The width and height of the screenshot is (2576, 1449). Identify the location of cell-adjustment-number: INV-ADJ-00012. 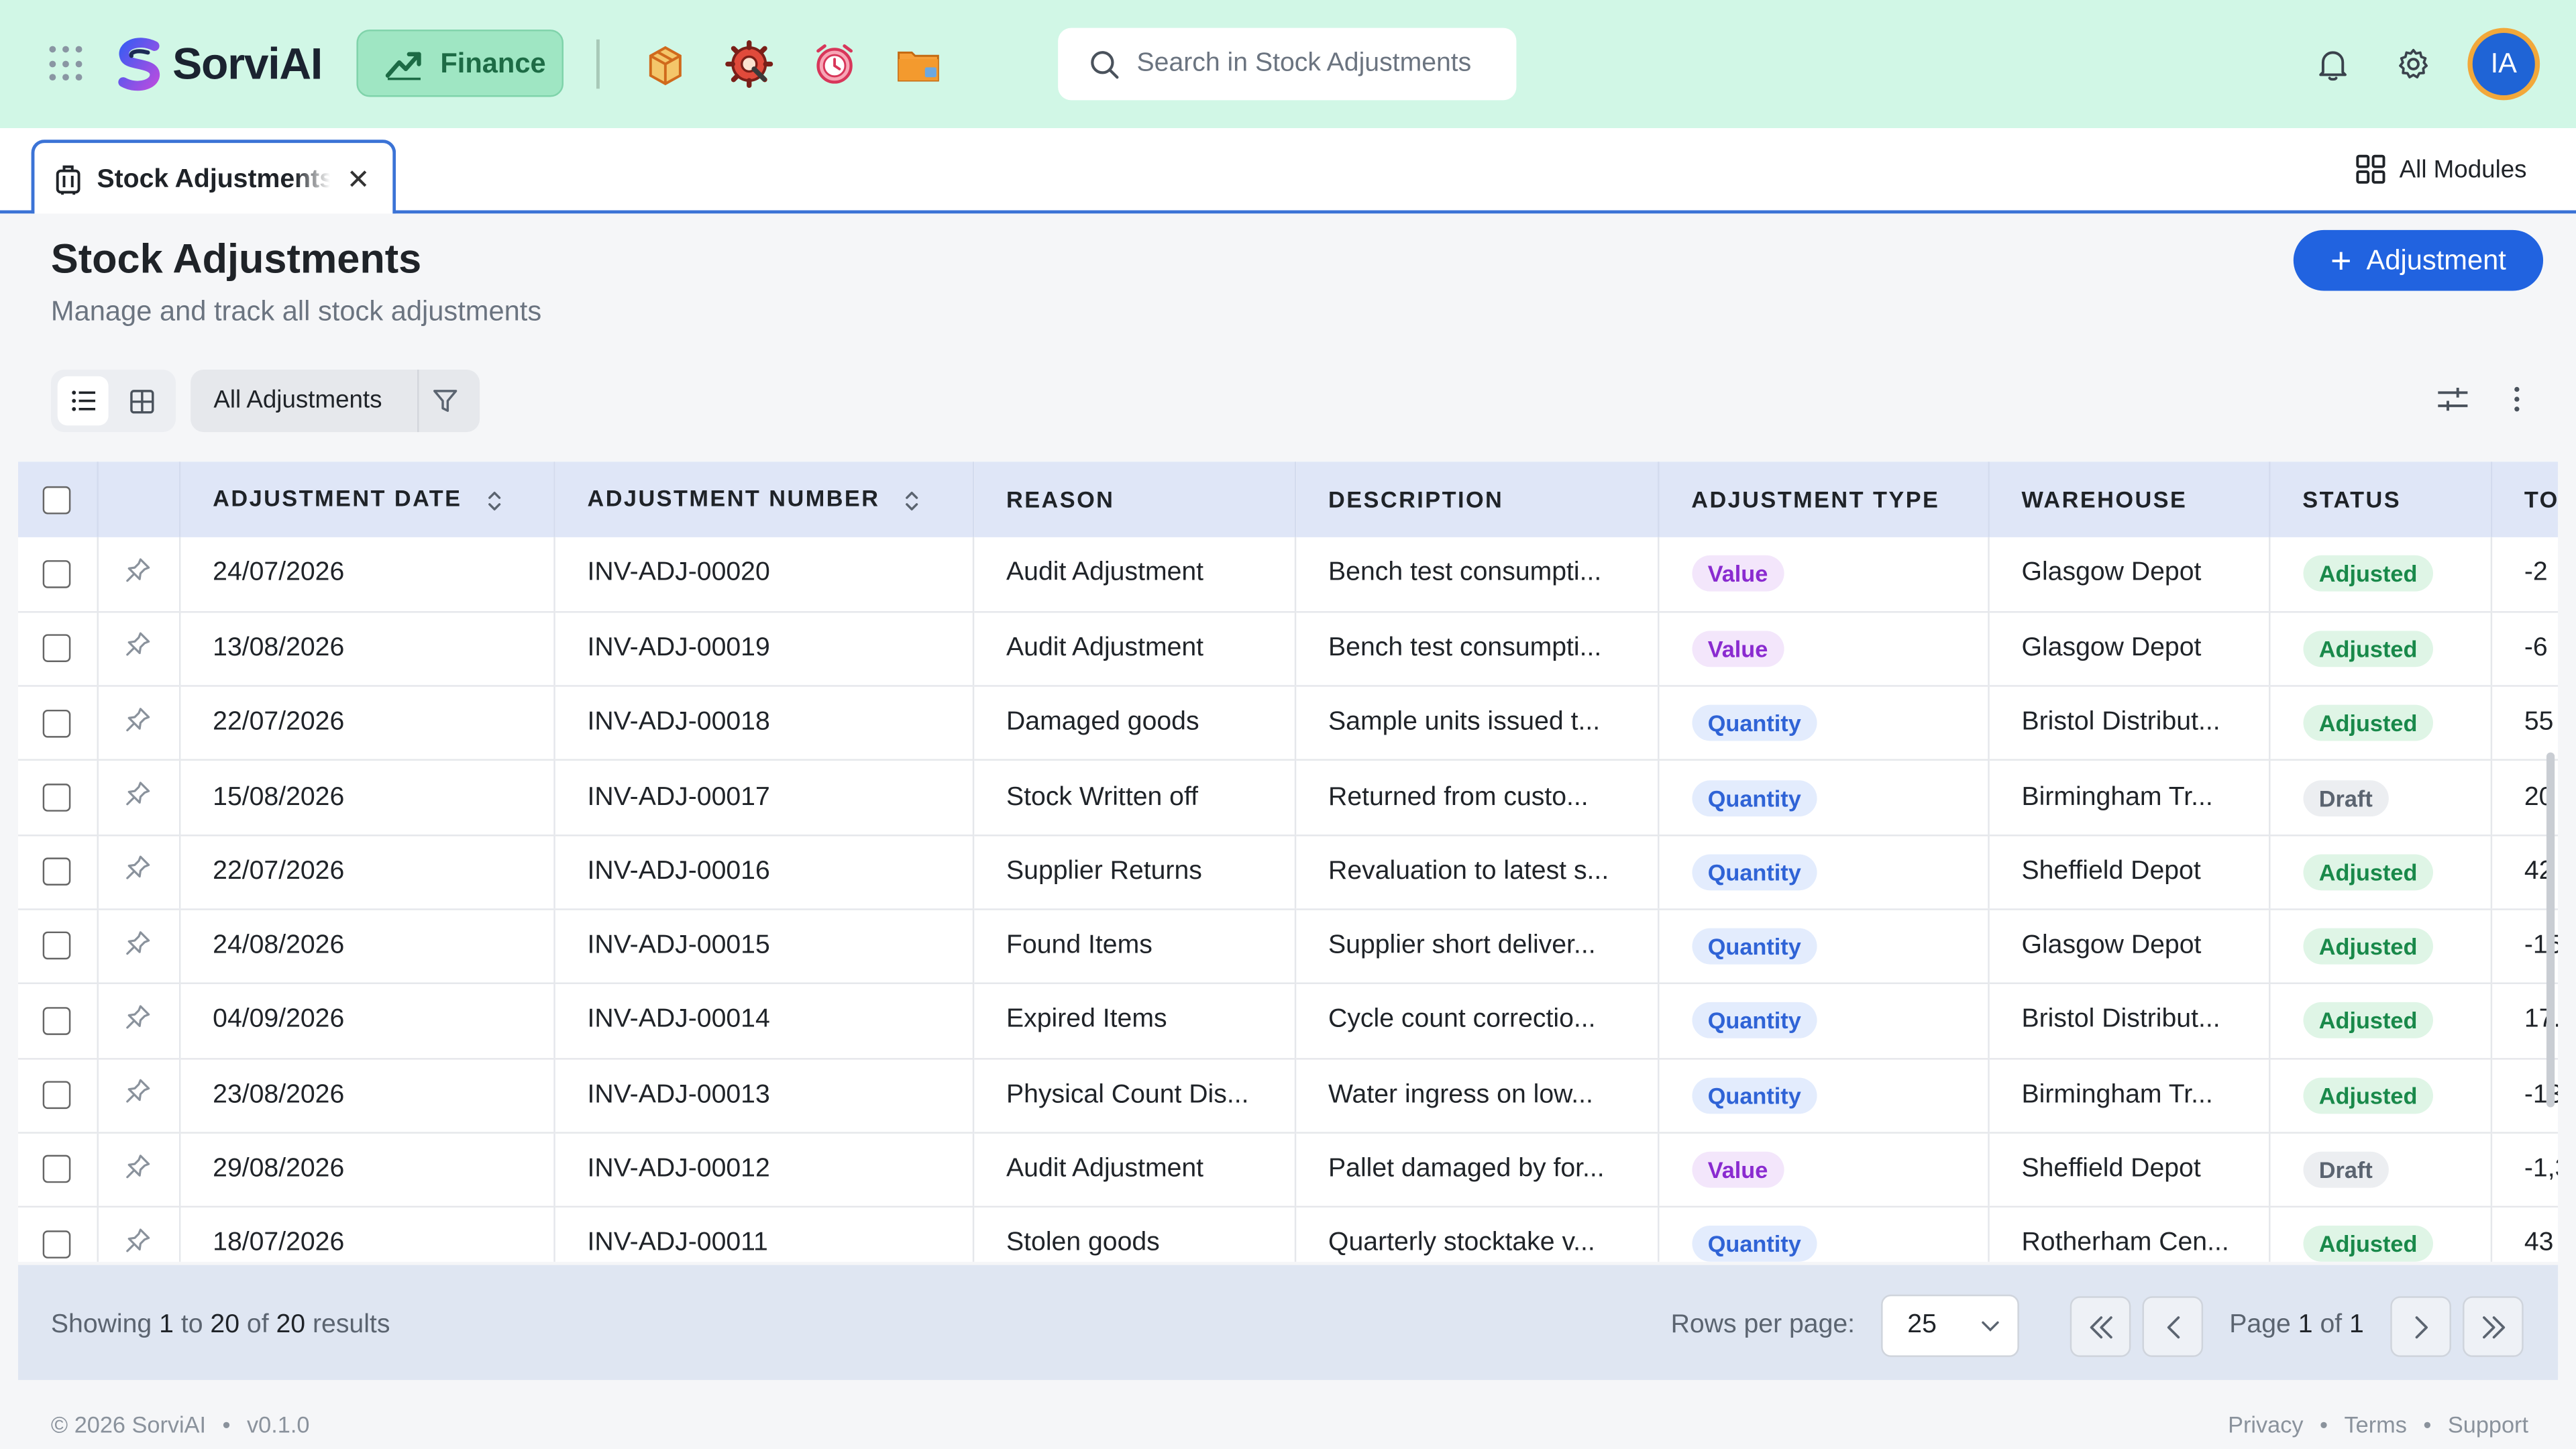
(763, 1170).